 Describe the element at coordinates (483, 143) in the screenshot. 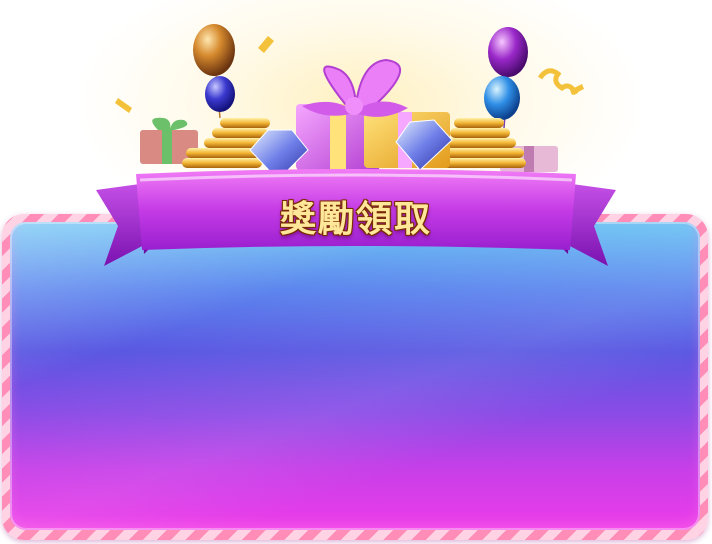

I see `gold-coin-stack-icon` at that location.